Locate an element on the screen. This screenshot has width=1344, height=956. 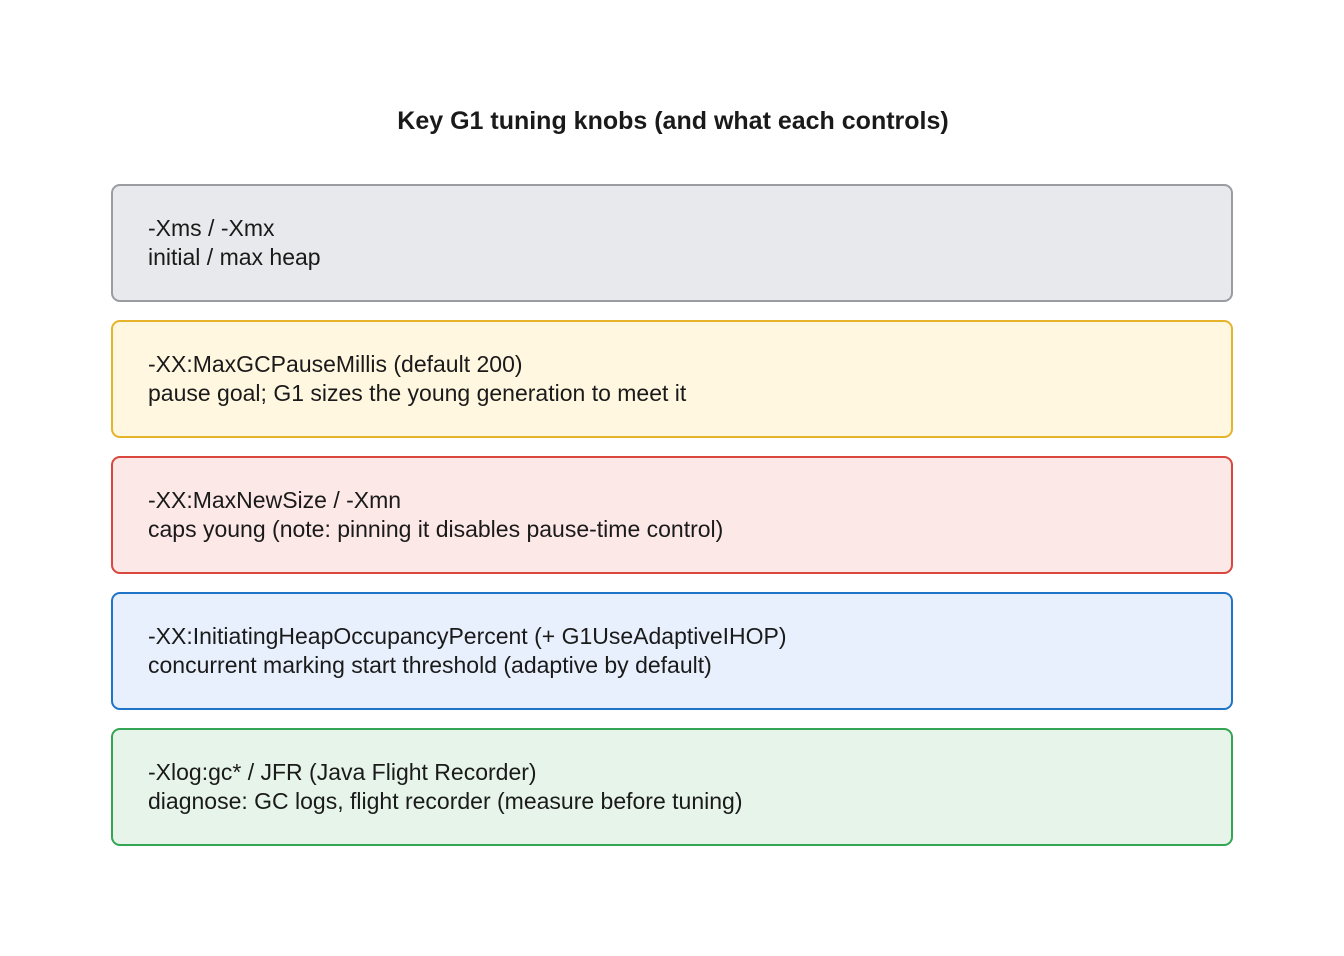
knob-flag: -XX:MaxGCPauseMillis (default 200) is located at coordinates (335, 364).